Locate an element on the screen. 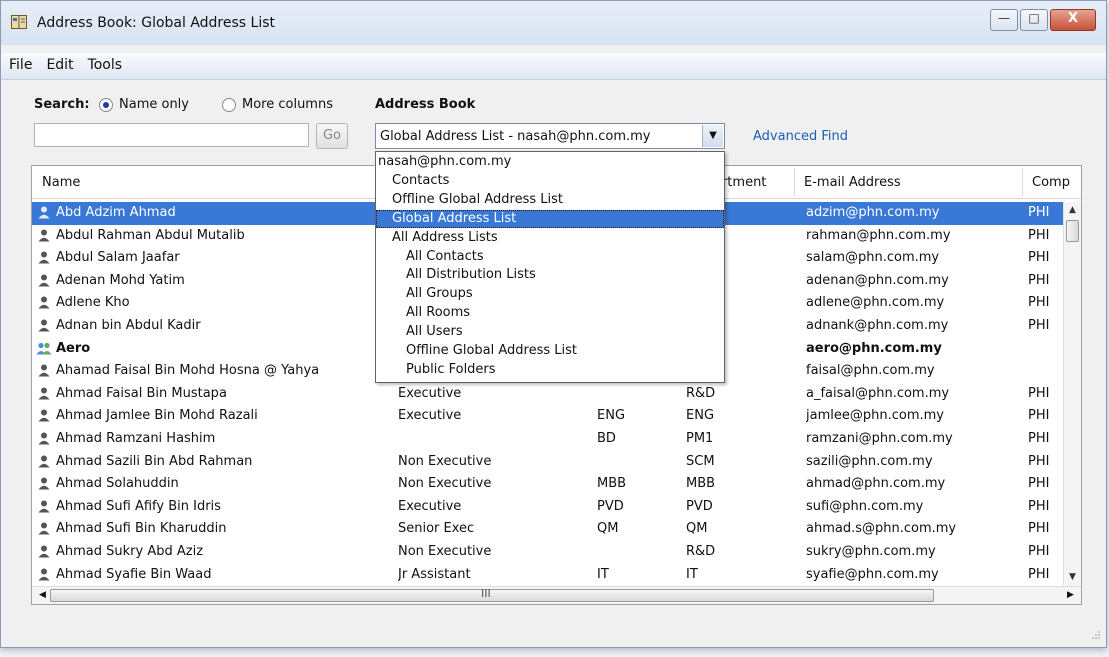  address-book-label: Address Book is located at coordinates (425, 104).